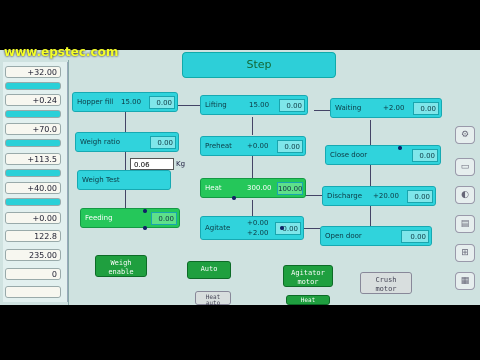 This screenshot has height=360, width=480. I want to click on step-label: Lifting, so click(216, 105).